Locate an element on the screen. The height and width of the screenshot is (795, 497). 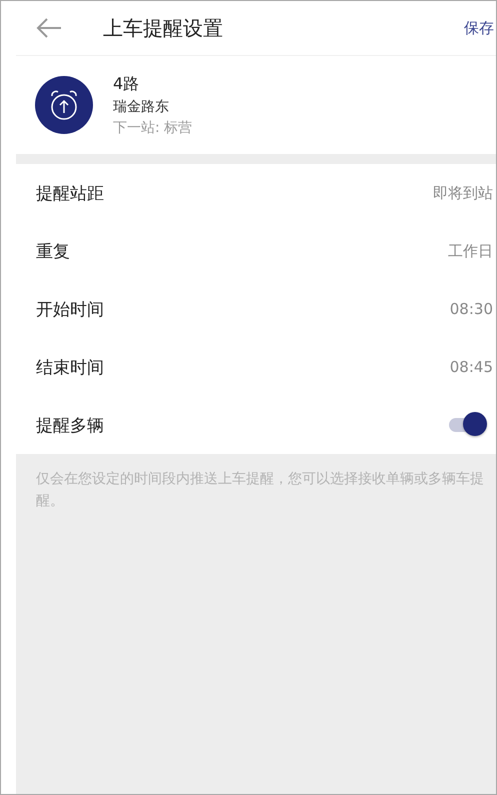
setting-row: 重复 工作日 is located at coordinates (256, 251).